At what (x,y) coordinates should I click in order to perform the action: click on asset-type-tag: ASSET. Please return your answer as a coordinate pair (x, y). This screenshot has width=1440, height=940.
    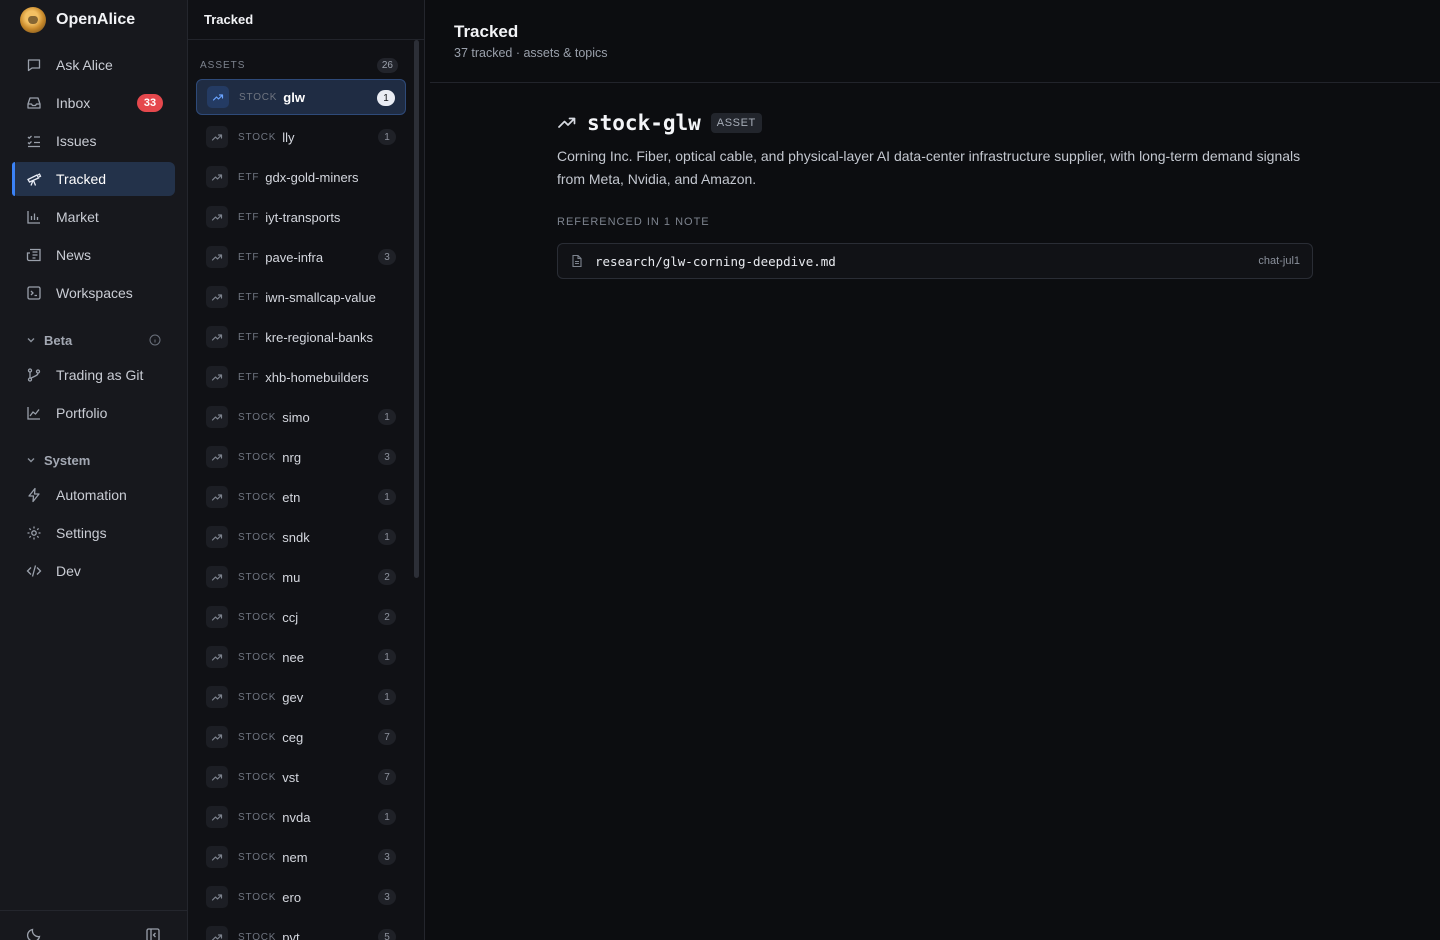
    Looking at the image, I should click on (736, 123).